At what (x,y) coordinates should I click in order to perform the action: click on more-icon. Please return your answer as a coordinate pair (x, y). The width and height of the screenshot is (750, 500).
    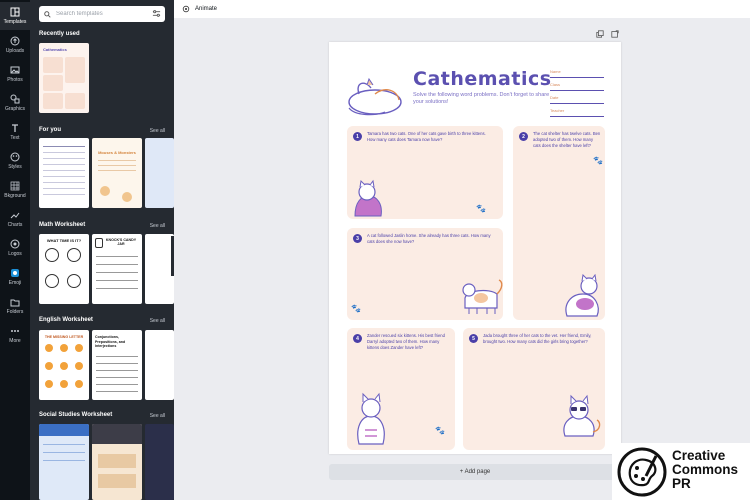
    Looking at the image, I should click on (15, 331).